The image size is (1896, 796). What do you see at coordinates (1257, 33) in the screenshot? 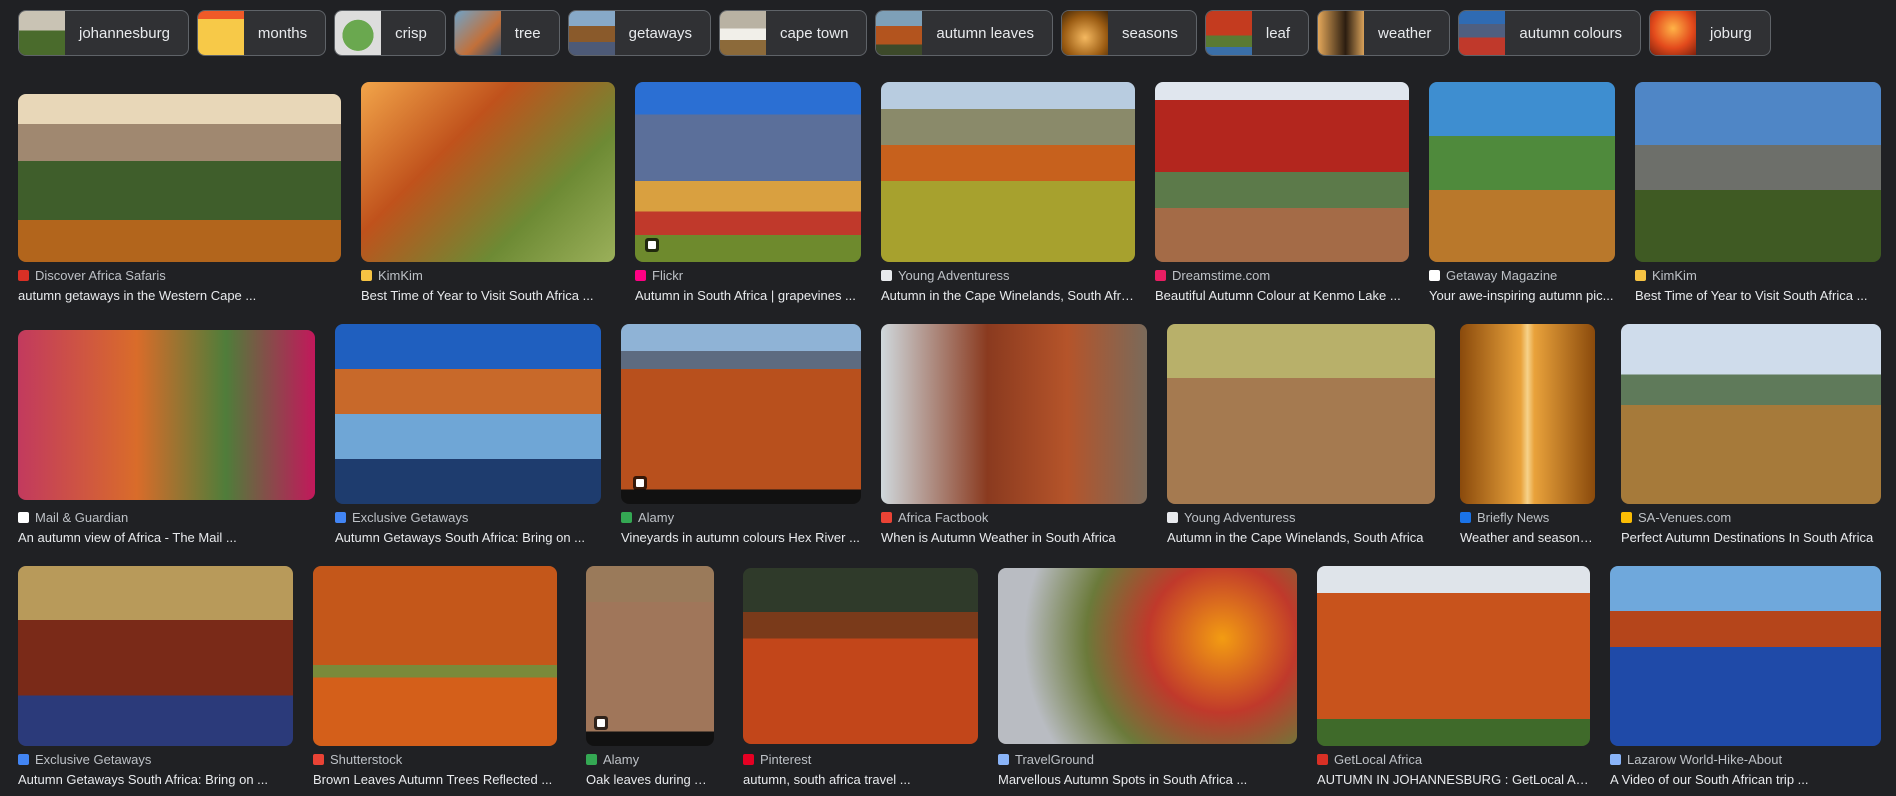
I see `chip-leaf: leaf` at bounding box center [1257, 33].